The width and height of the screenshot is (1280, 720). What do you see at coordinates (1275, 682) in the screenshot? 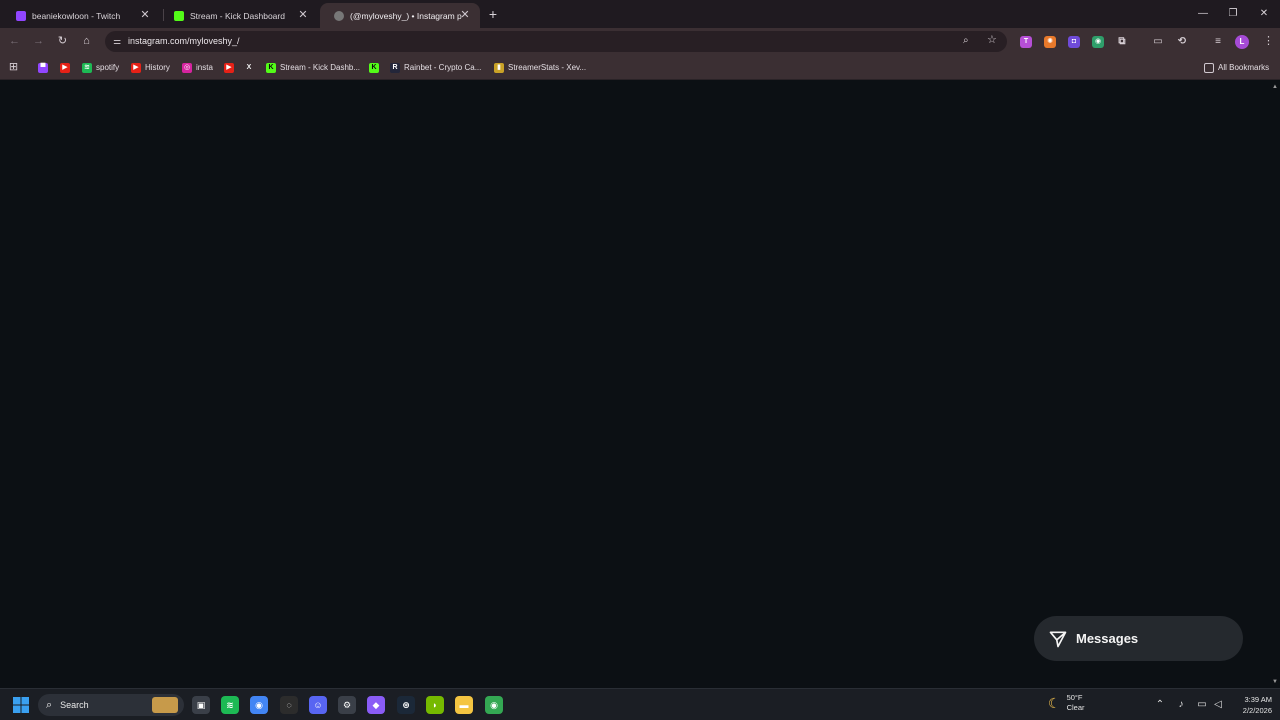
I see `scroll-down-arrow-icon: ▼` at bounding box center [1275, 682].